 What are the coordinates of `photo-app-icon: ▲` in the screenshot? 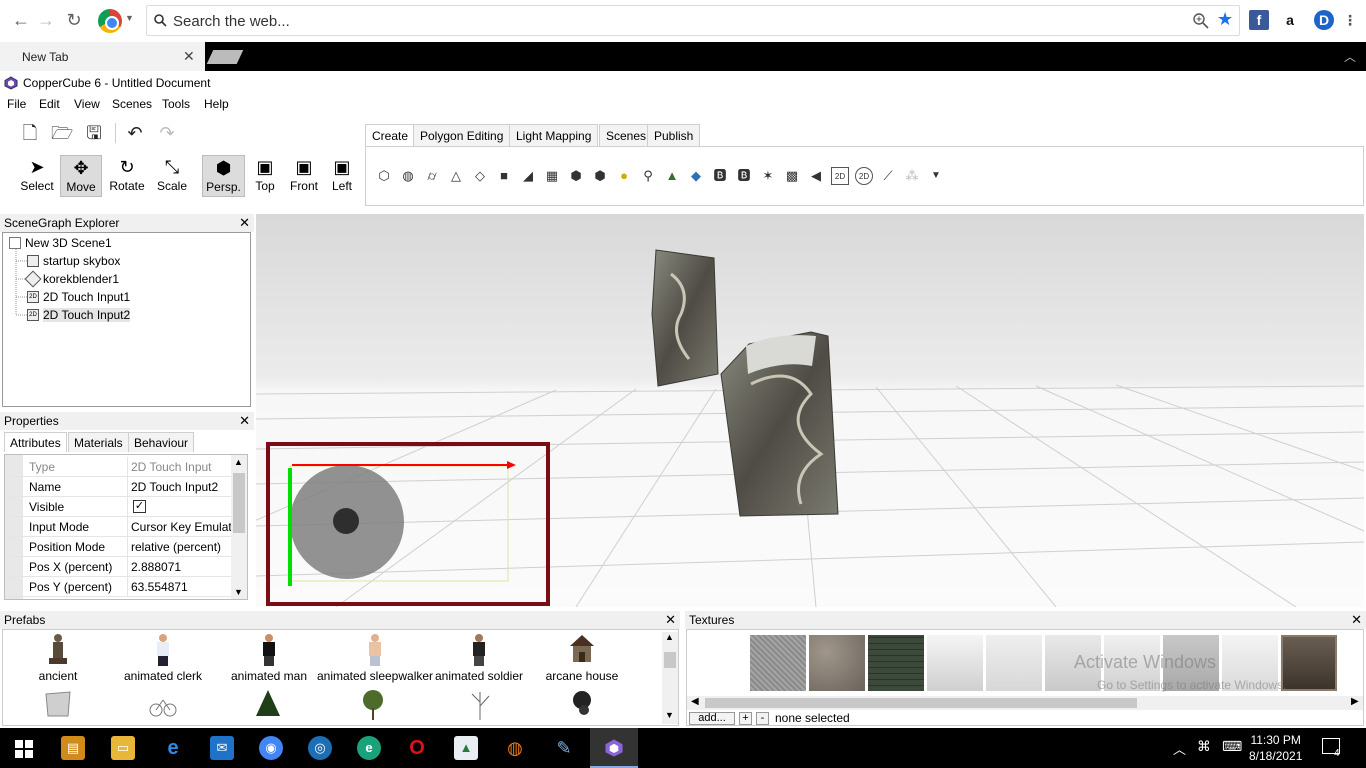 It's located at (466, 748).